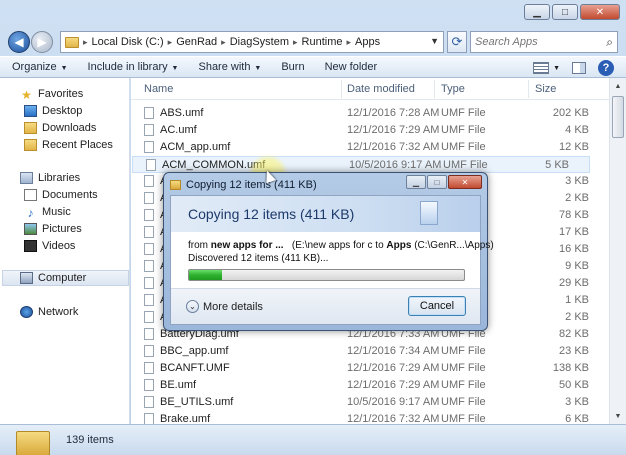 The height and width of the screenshot is (455, 626). I want to click on scroll-thumb, so click(618, 117).